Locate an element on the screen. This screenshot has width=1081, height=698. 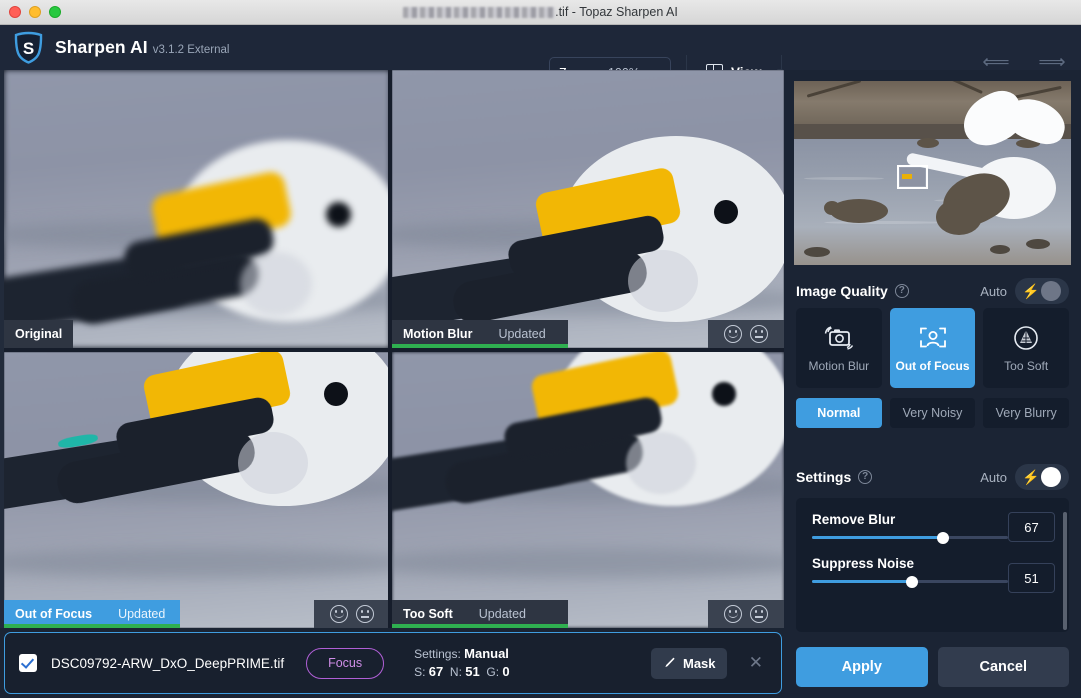
action-buttons: Apply Cancel is located at coordinates (932, 667).